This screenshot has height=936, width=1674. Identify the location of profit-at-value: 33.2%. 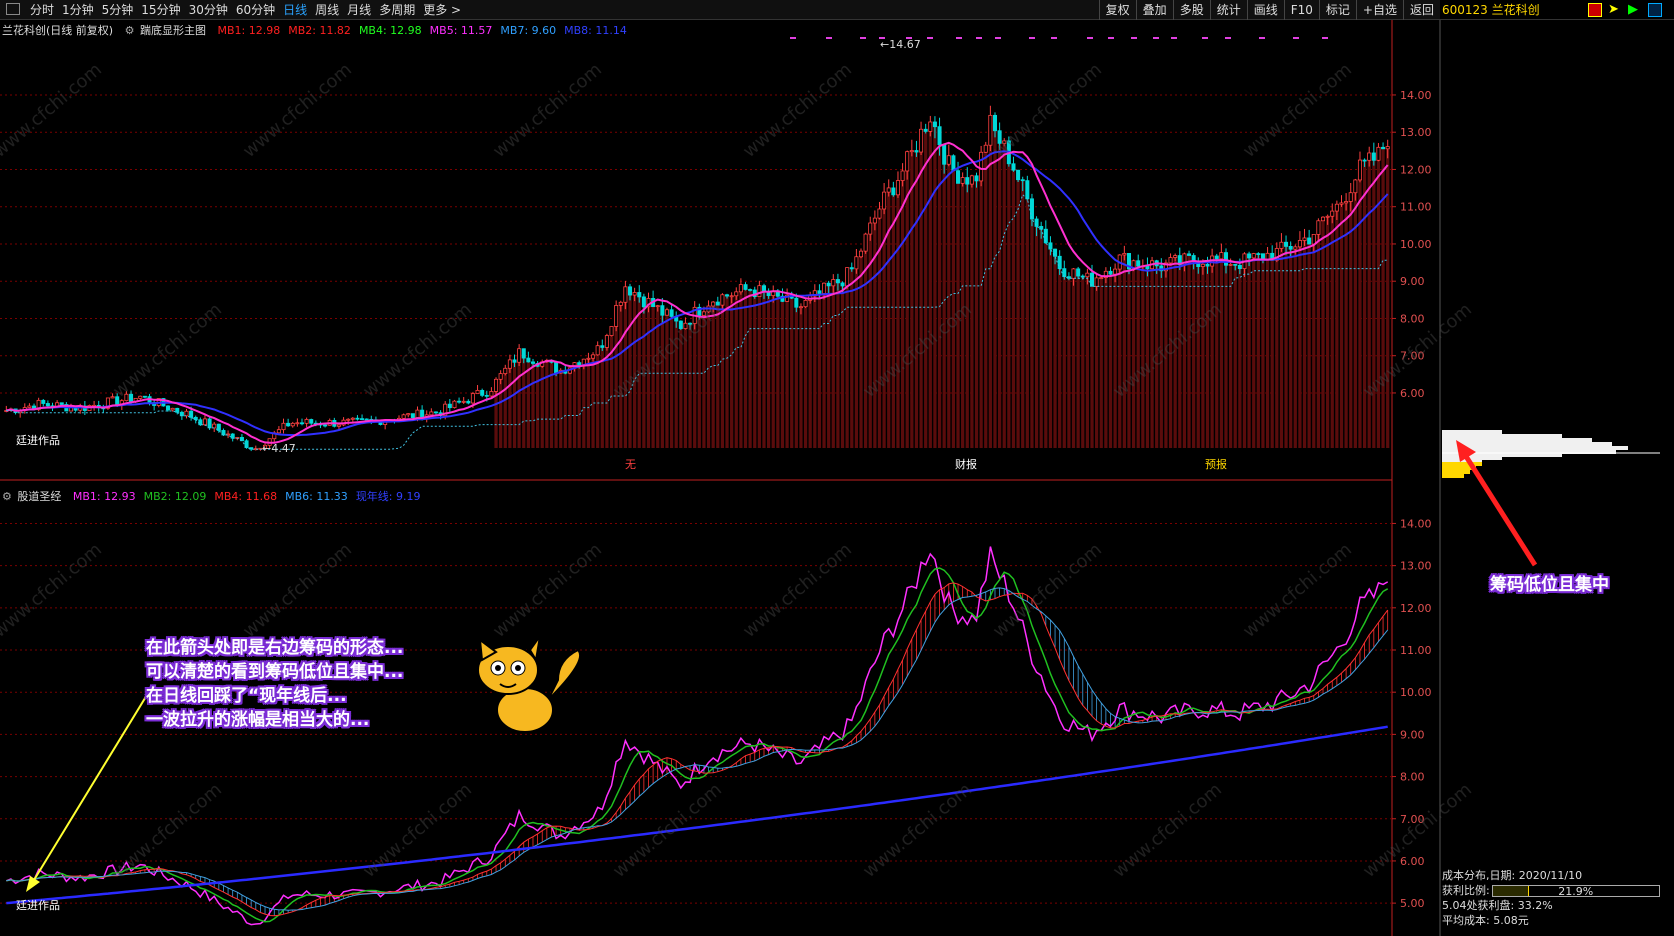
(1535, 905).